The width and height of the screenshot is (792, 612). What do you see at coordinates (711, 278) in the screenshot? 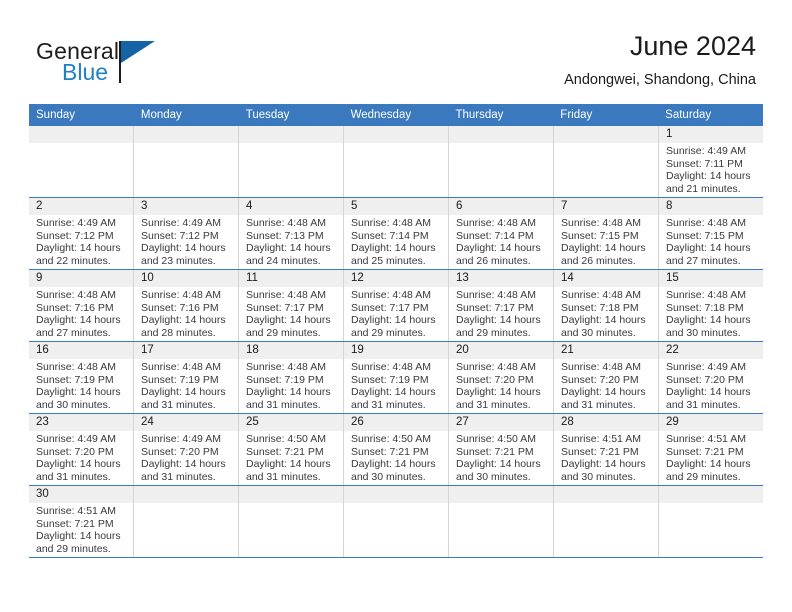
I see `day-number: 15` at bounding box center [711, 278].